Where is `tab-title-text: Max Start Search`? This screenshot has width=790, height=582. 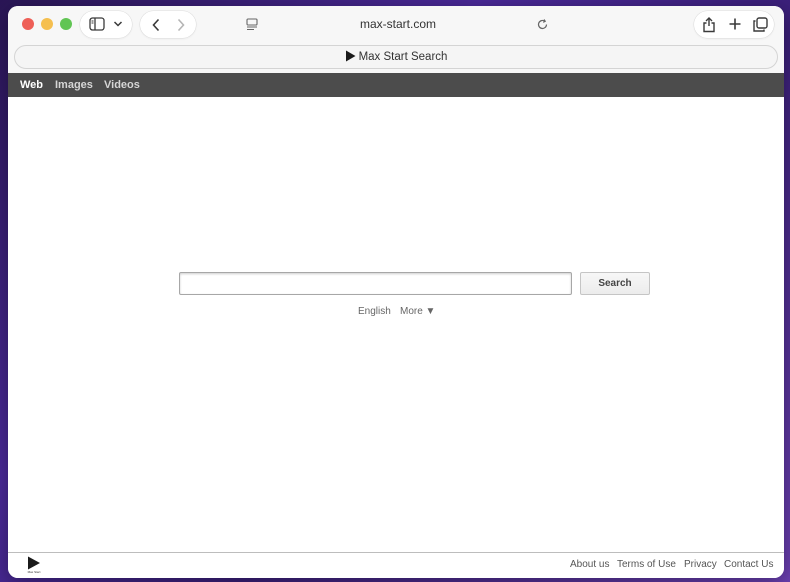
tab-title-text: Max Start Search is located at coordinates (403, 57).